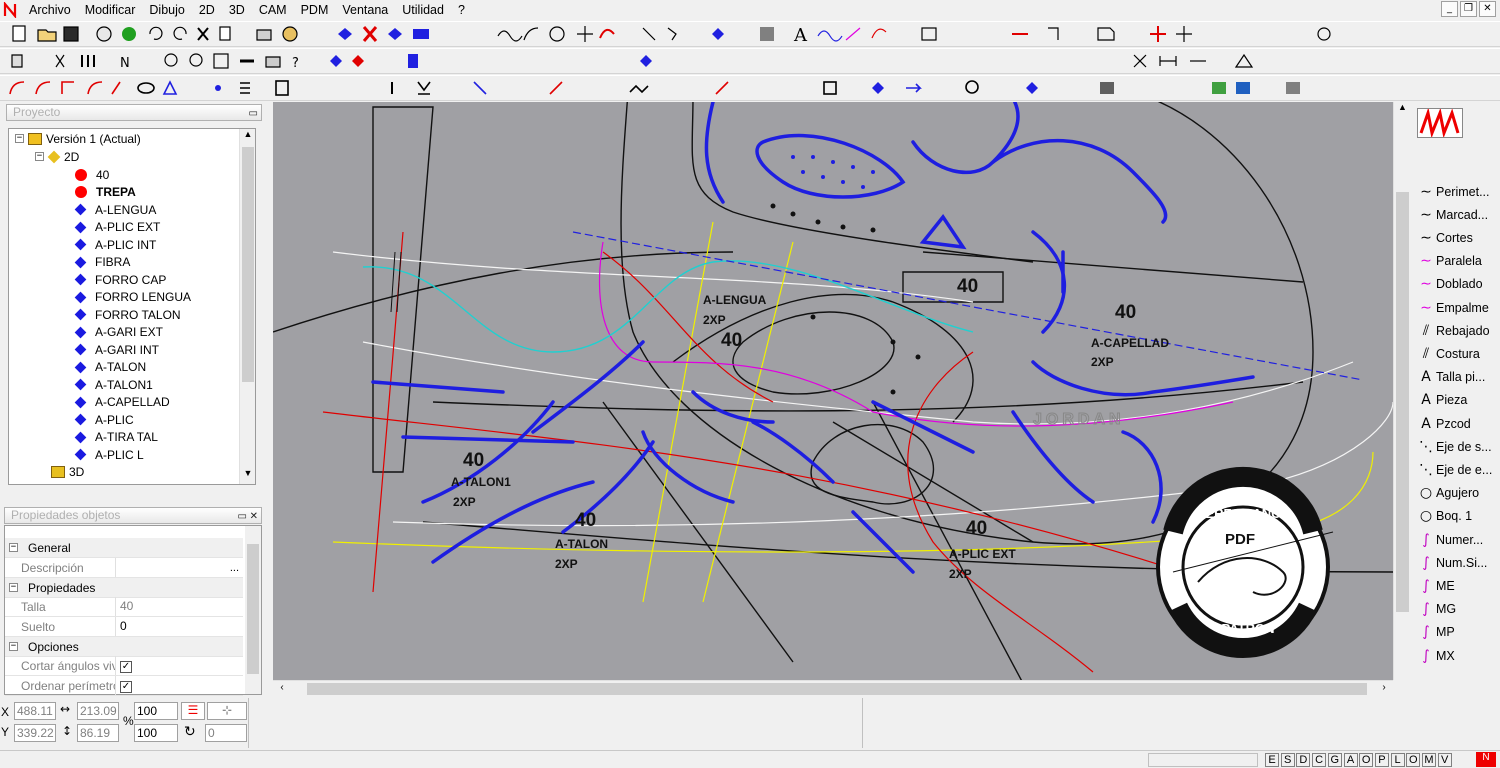  Describe the element at coordinates (1452, 307) in the screenshot. I see `tool-empalme: ∼ Empalme` at that location.